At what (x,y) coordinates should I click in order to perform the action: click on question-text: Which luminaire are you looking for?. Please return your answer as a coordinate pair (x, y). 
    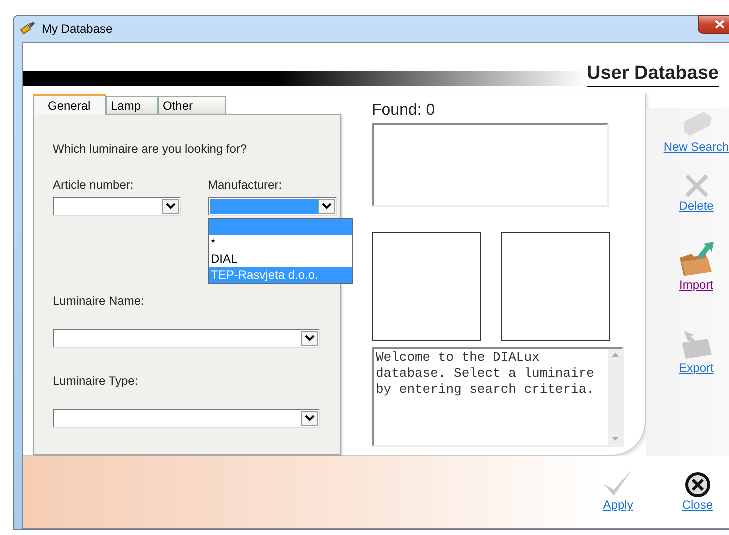
    Looking at the image, I should click on (150, 149).